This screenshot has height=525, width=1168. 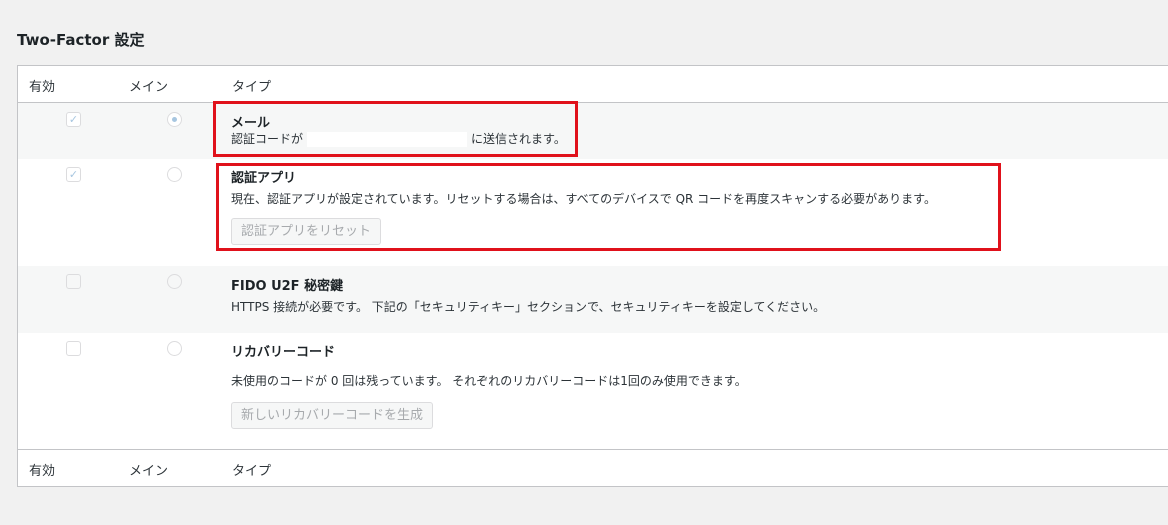 I want to click on generate-backup-codes-button: 新しいリカバリーコードを生成, so click(x=332, y=415).